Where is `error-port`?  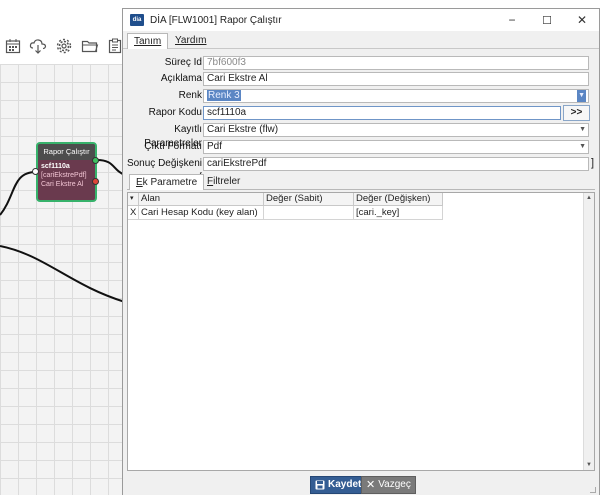
error-port is located at coordinates (95, 181).